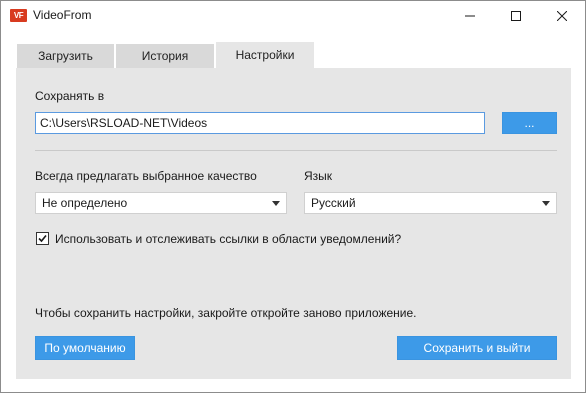 The width and height of the screenshot is (586, 393). Describe the element at coordinates (477, 348) in the screenshot. I see `save-and-exit-button: Сохранить и выйти` at that location.